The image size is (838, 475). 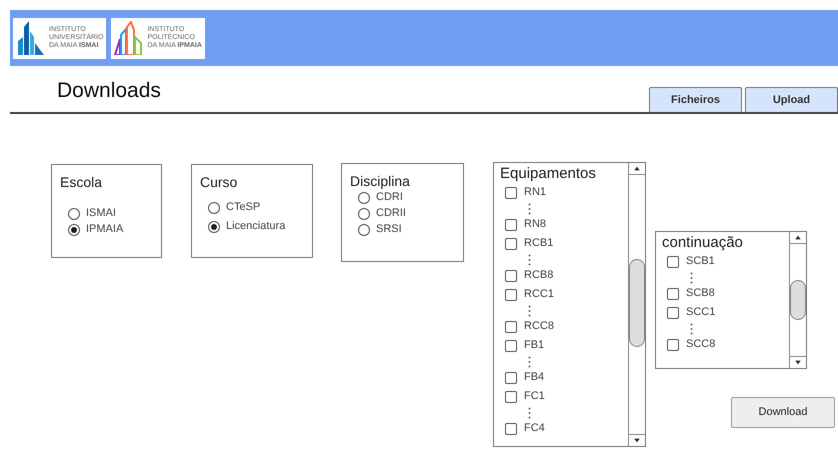 I want to click on download-button: Download, so click(x=783, y=412).